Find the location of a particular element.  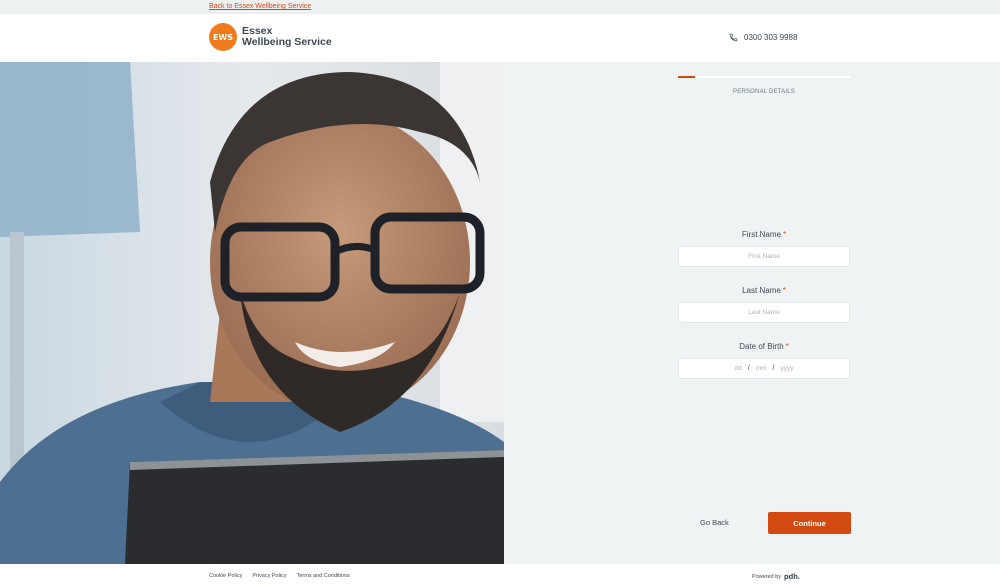

last-name-input is located at coordinates (764, 312).